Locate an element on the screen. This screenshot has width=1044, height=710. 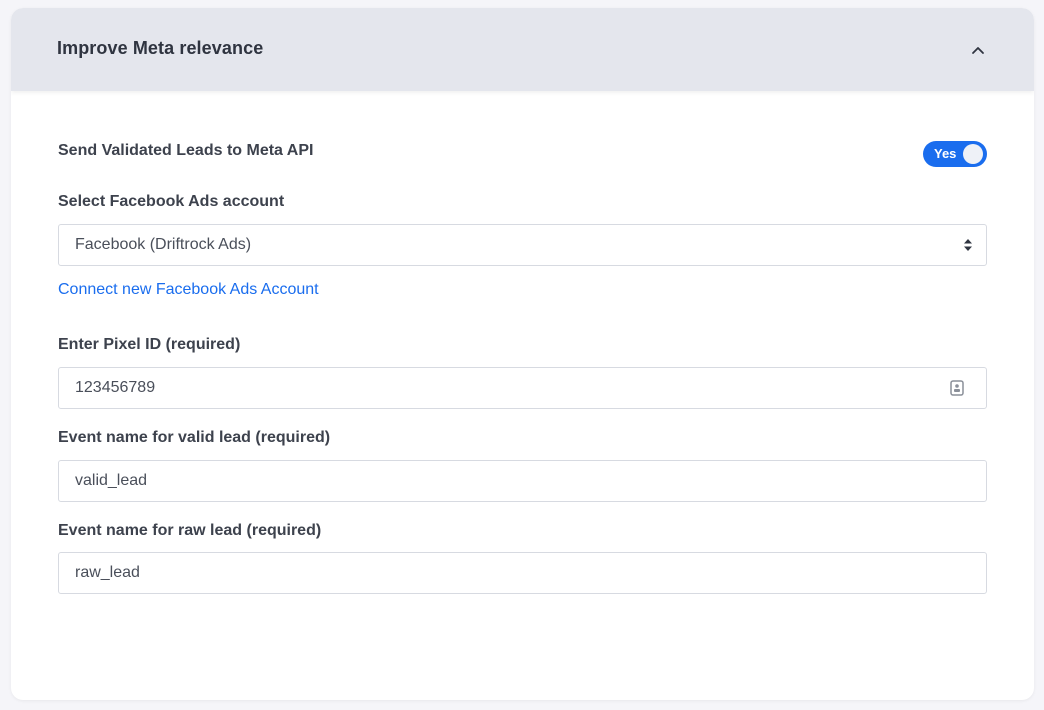
valid-lead-event-label: Event name for valid lead (required) is located at coordinates (194, 437).